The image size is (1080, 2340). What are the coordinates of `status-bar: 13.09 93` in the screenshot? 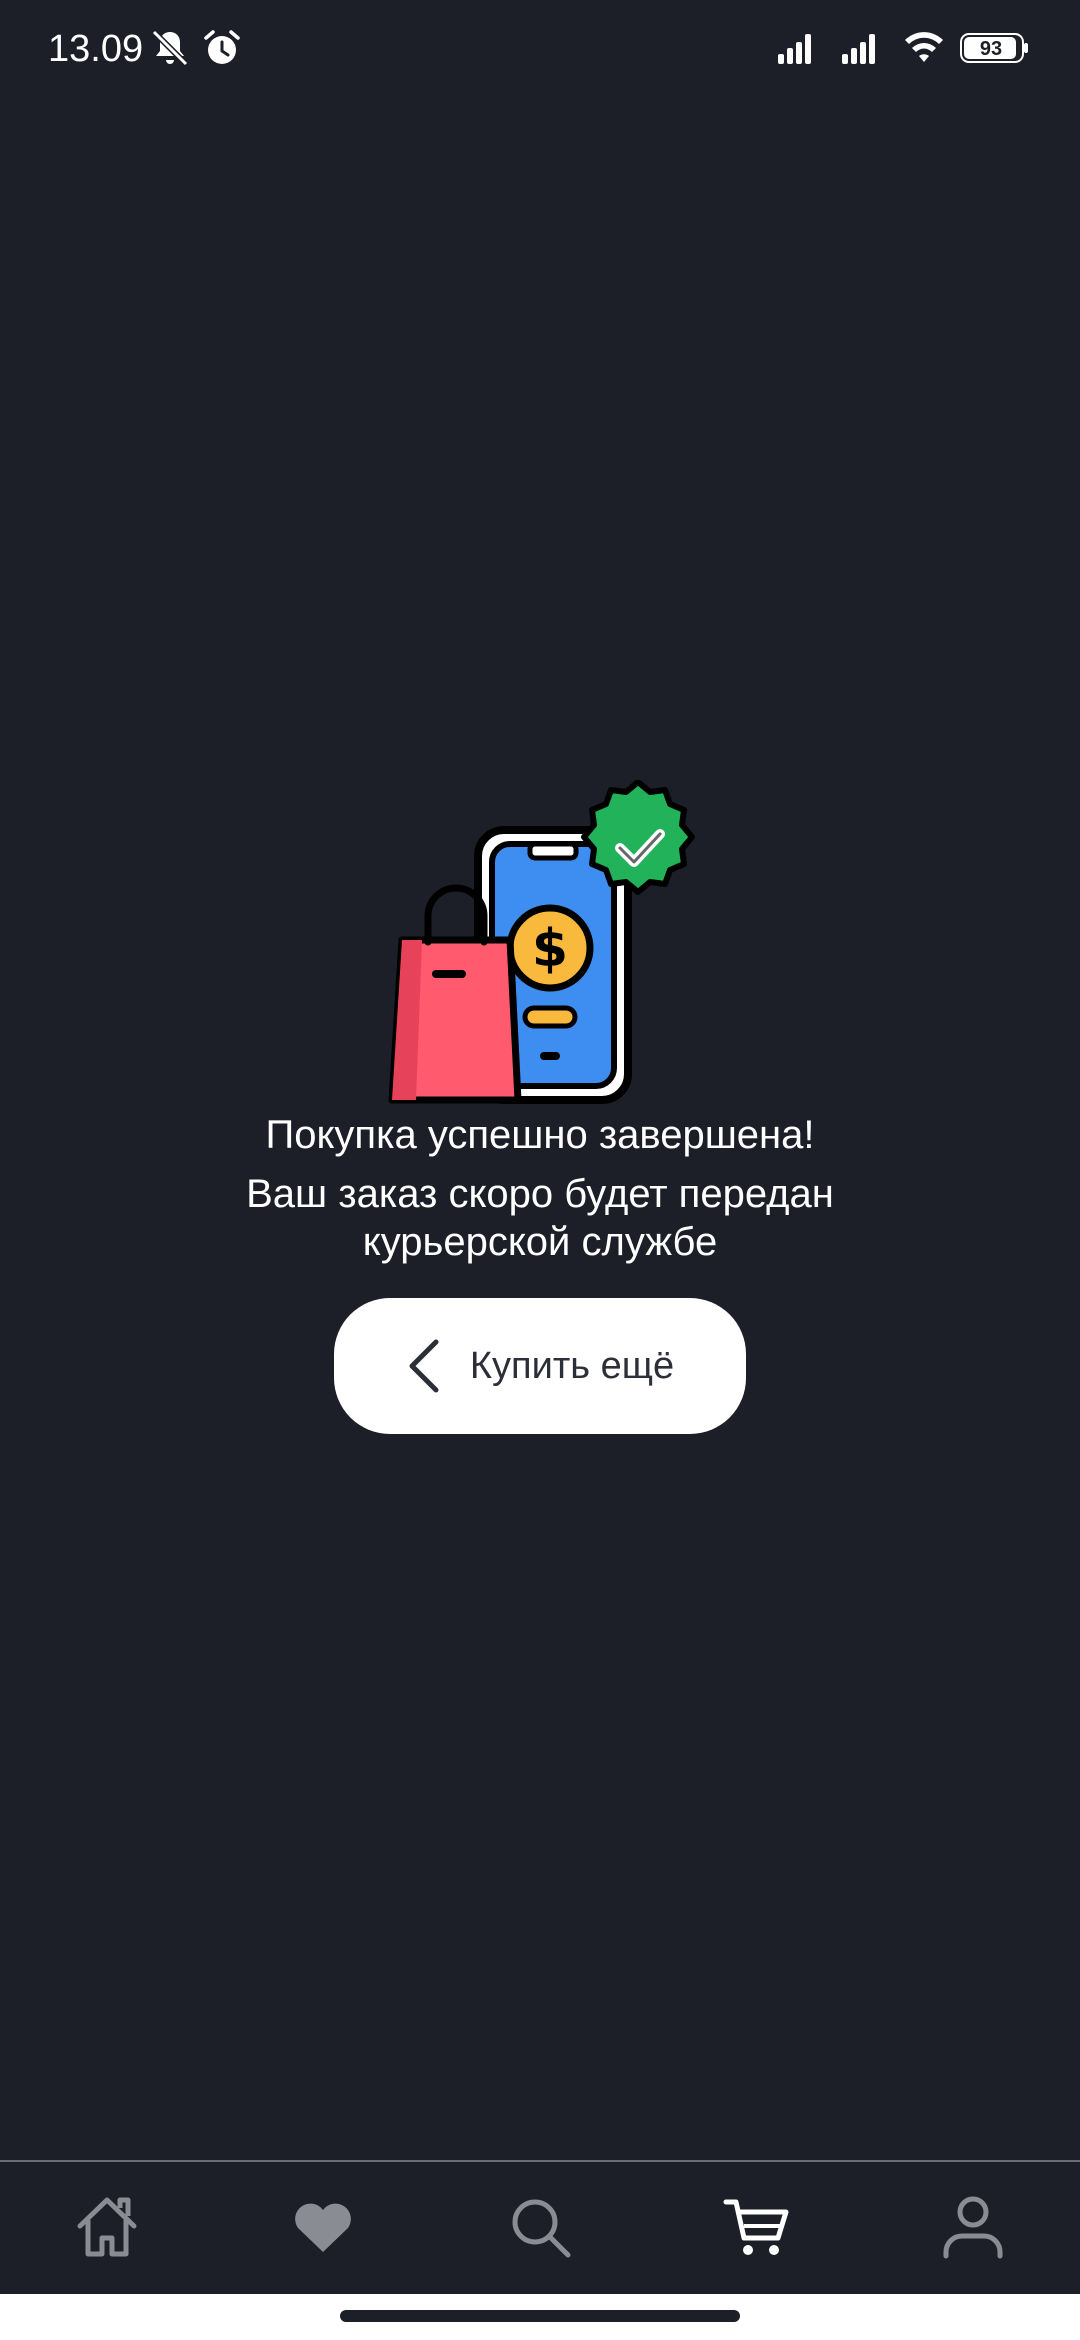 It's located at (540, 50).